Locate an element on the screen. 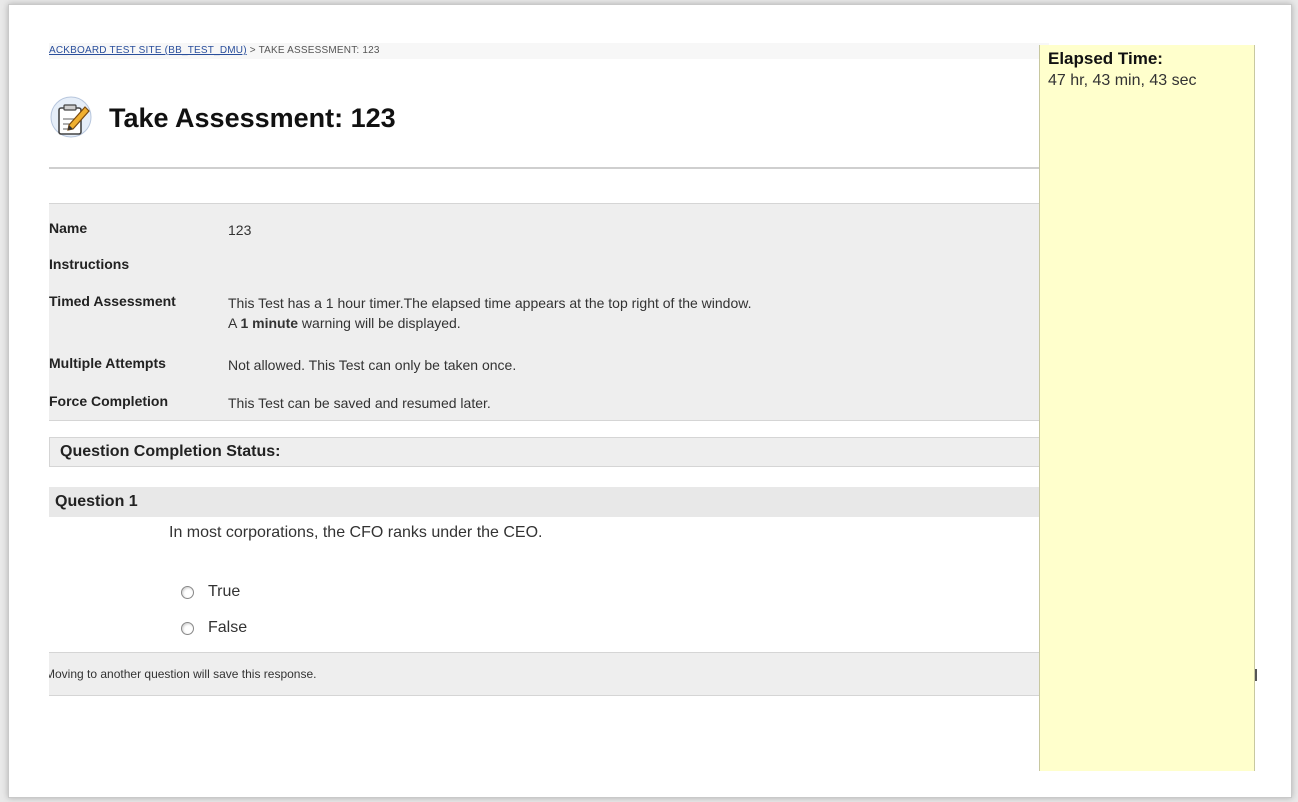 This screenshot has width=1298, height=802. breadcrumb-current: TAKE ASSESSMENT: 123 is located at coordinates (319, 50).